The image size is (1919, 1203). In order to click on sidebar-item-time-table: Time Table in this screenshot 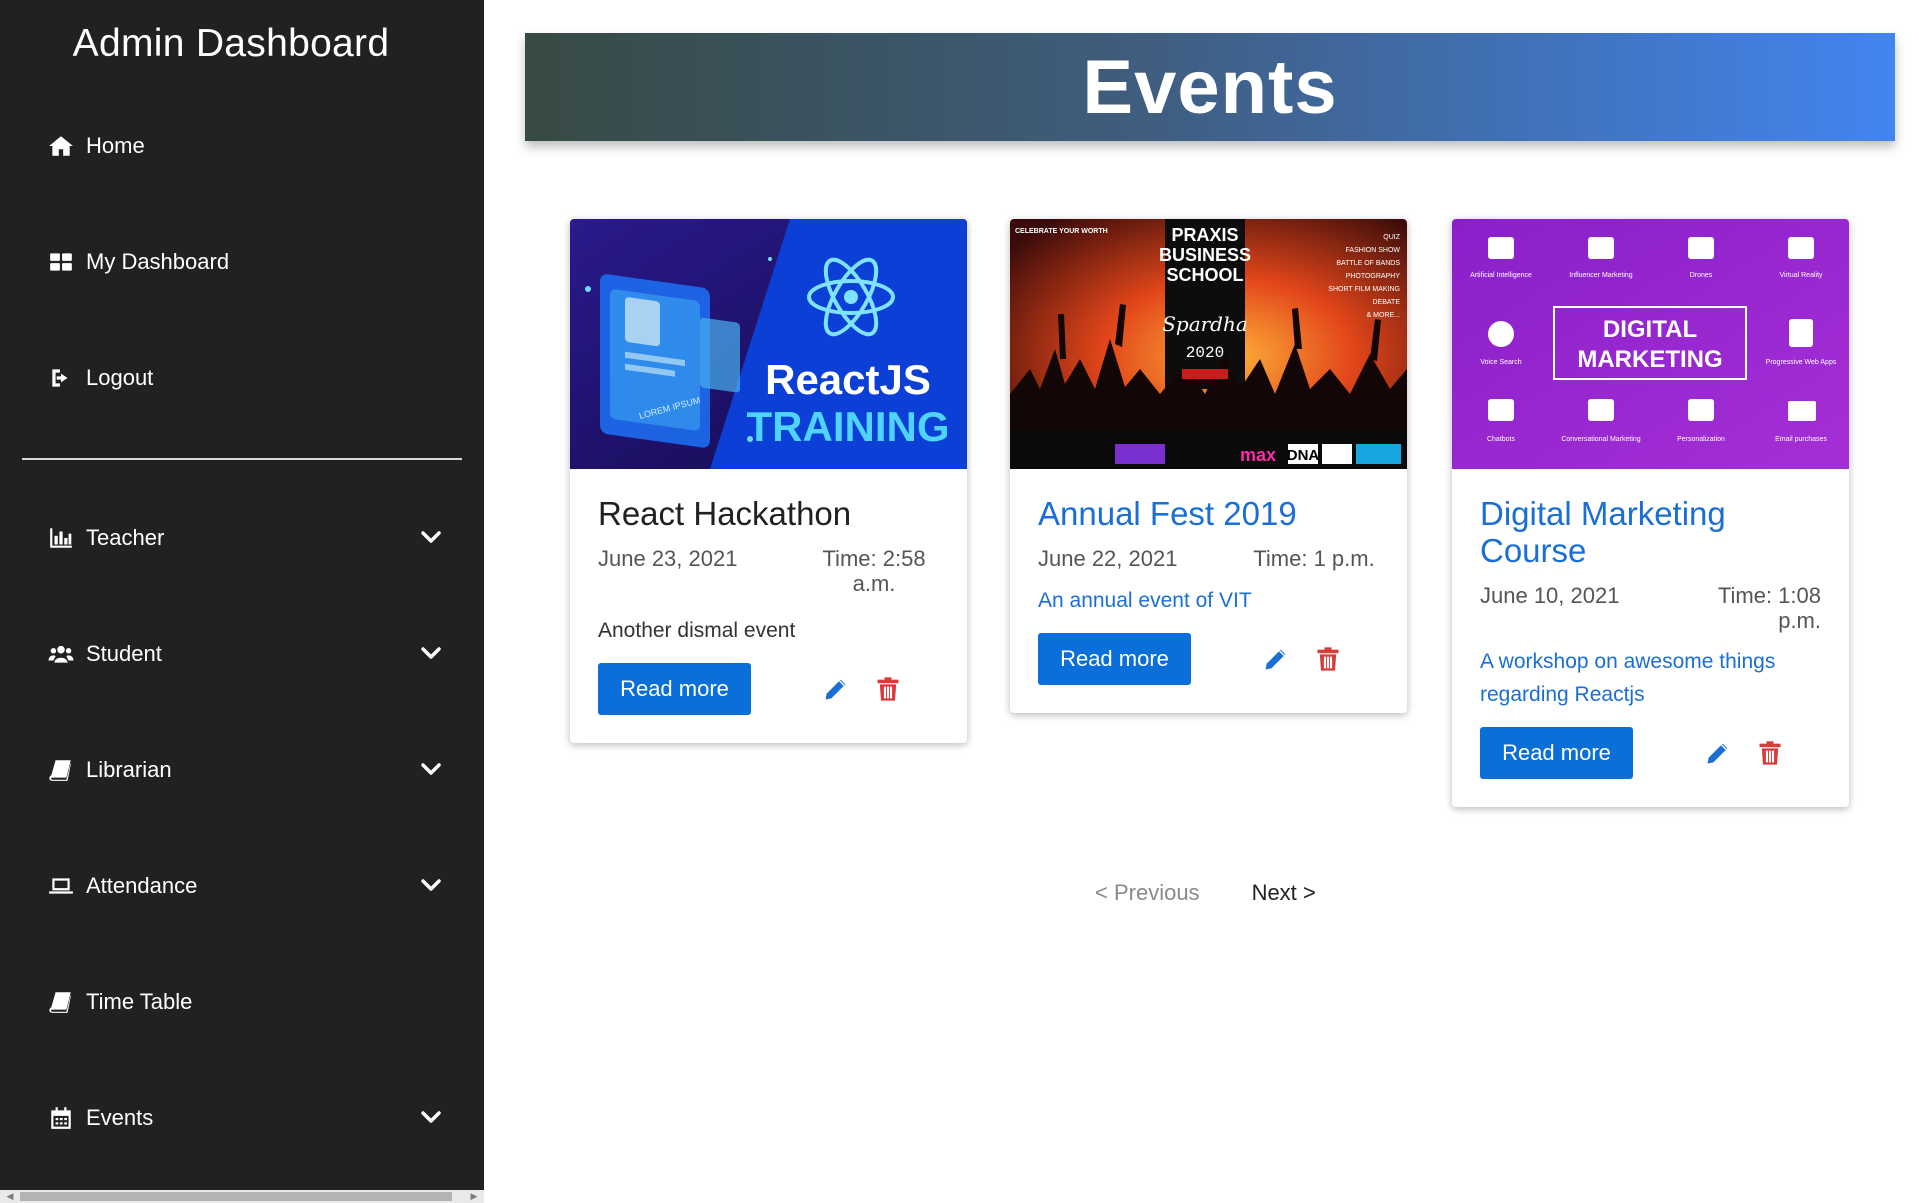, I will do `click(246, 1002)`.